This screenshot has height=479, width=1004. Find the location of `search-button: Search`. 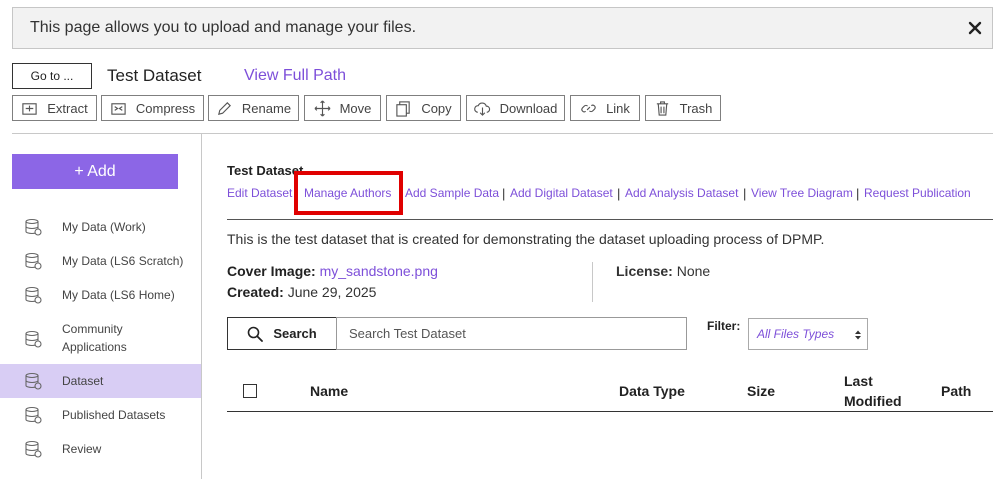

search-button: Search is located at coordinates (282, 333).